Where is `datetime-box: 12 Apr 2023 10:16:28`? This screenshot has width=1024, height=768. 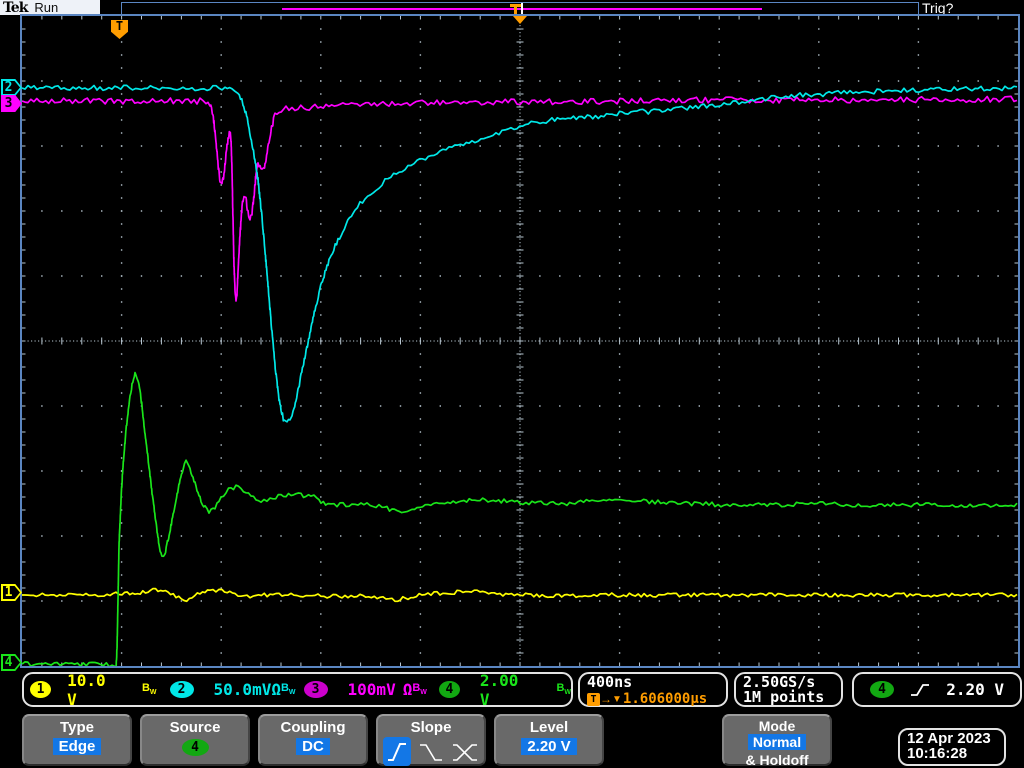 datetime-box: 12 Apr 2023 10:16:28 is located at coordinates (952, 747).